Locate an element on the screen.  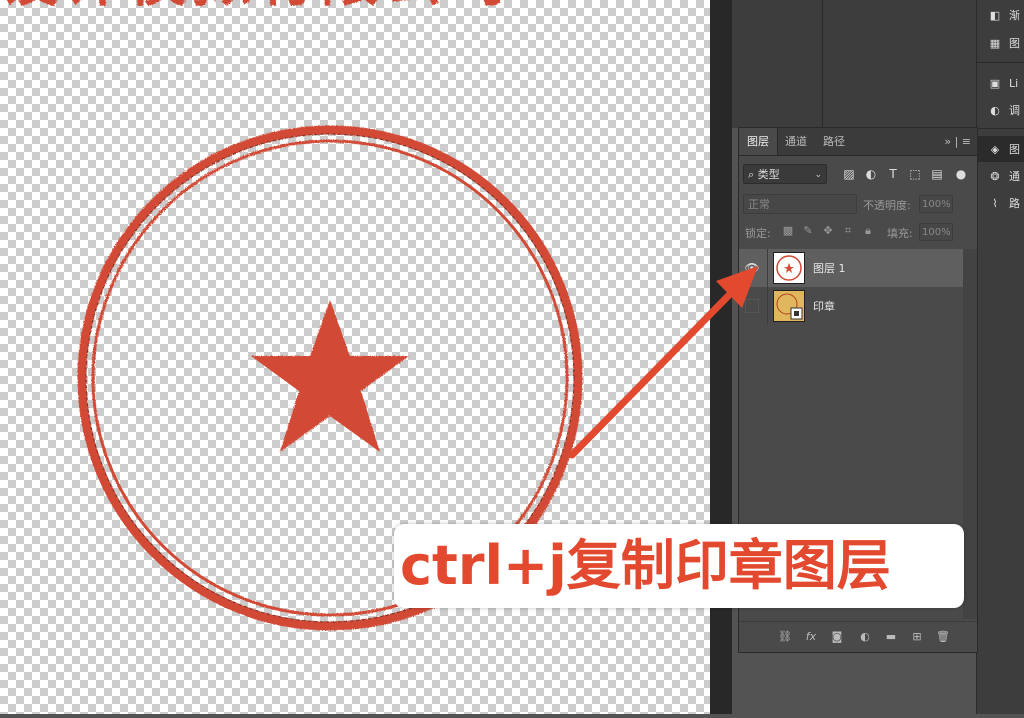
layer-row-layer1: 👁︎ 图层 1 is located at coordinates (851, 268).